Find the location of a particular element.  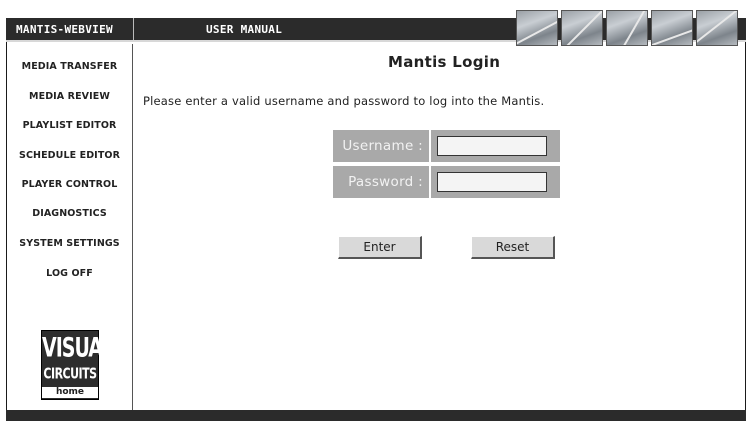

header-photo-strip is located at coordinates (628, 28).